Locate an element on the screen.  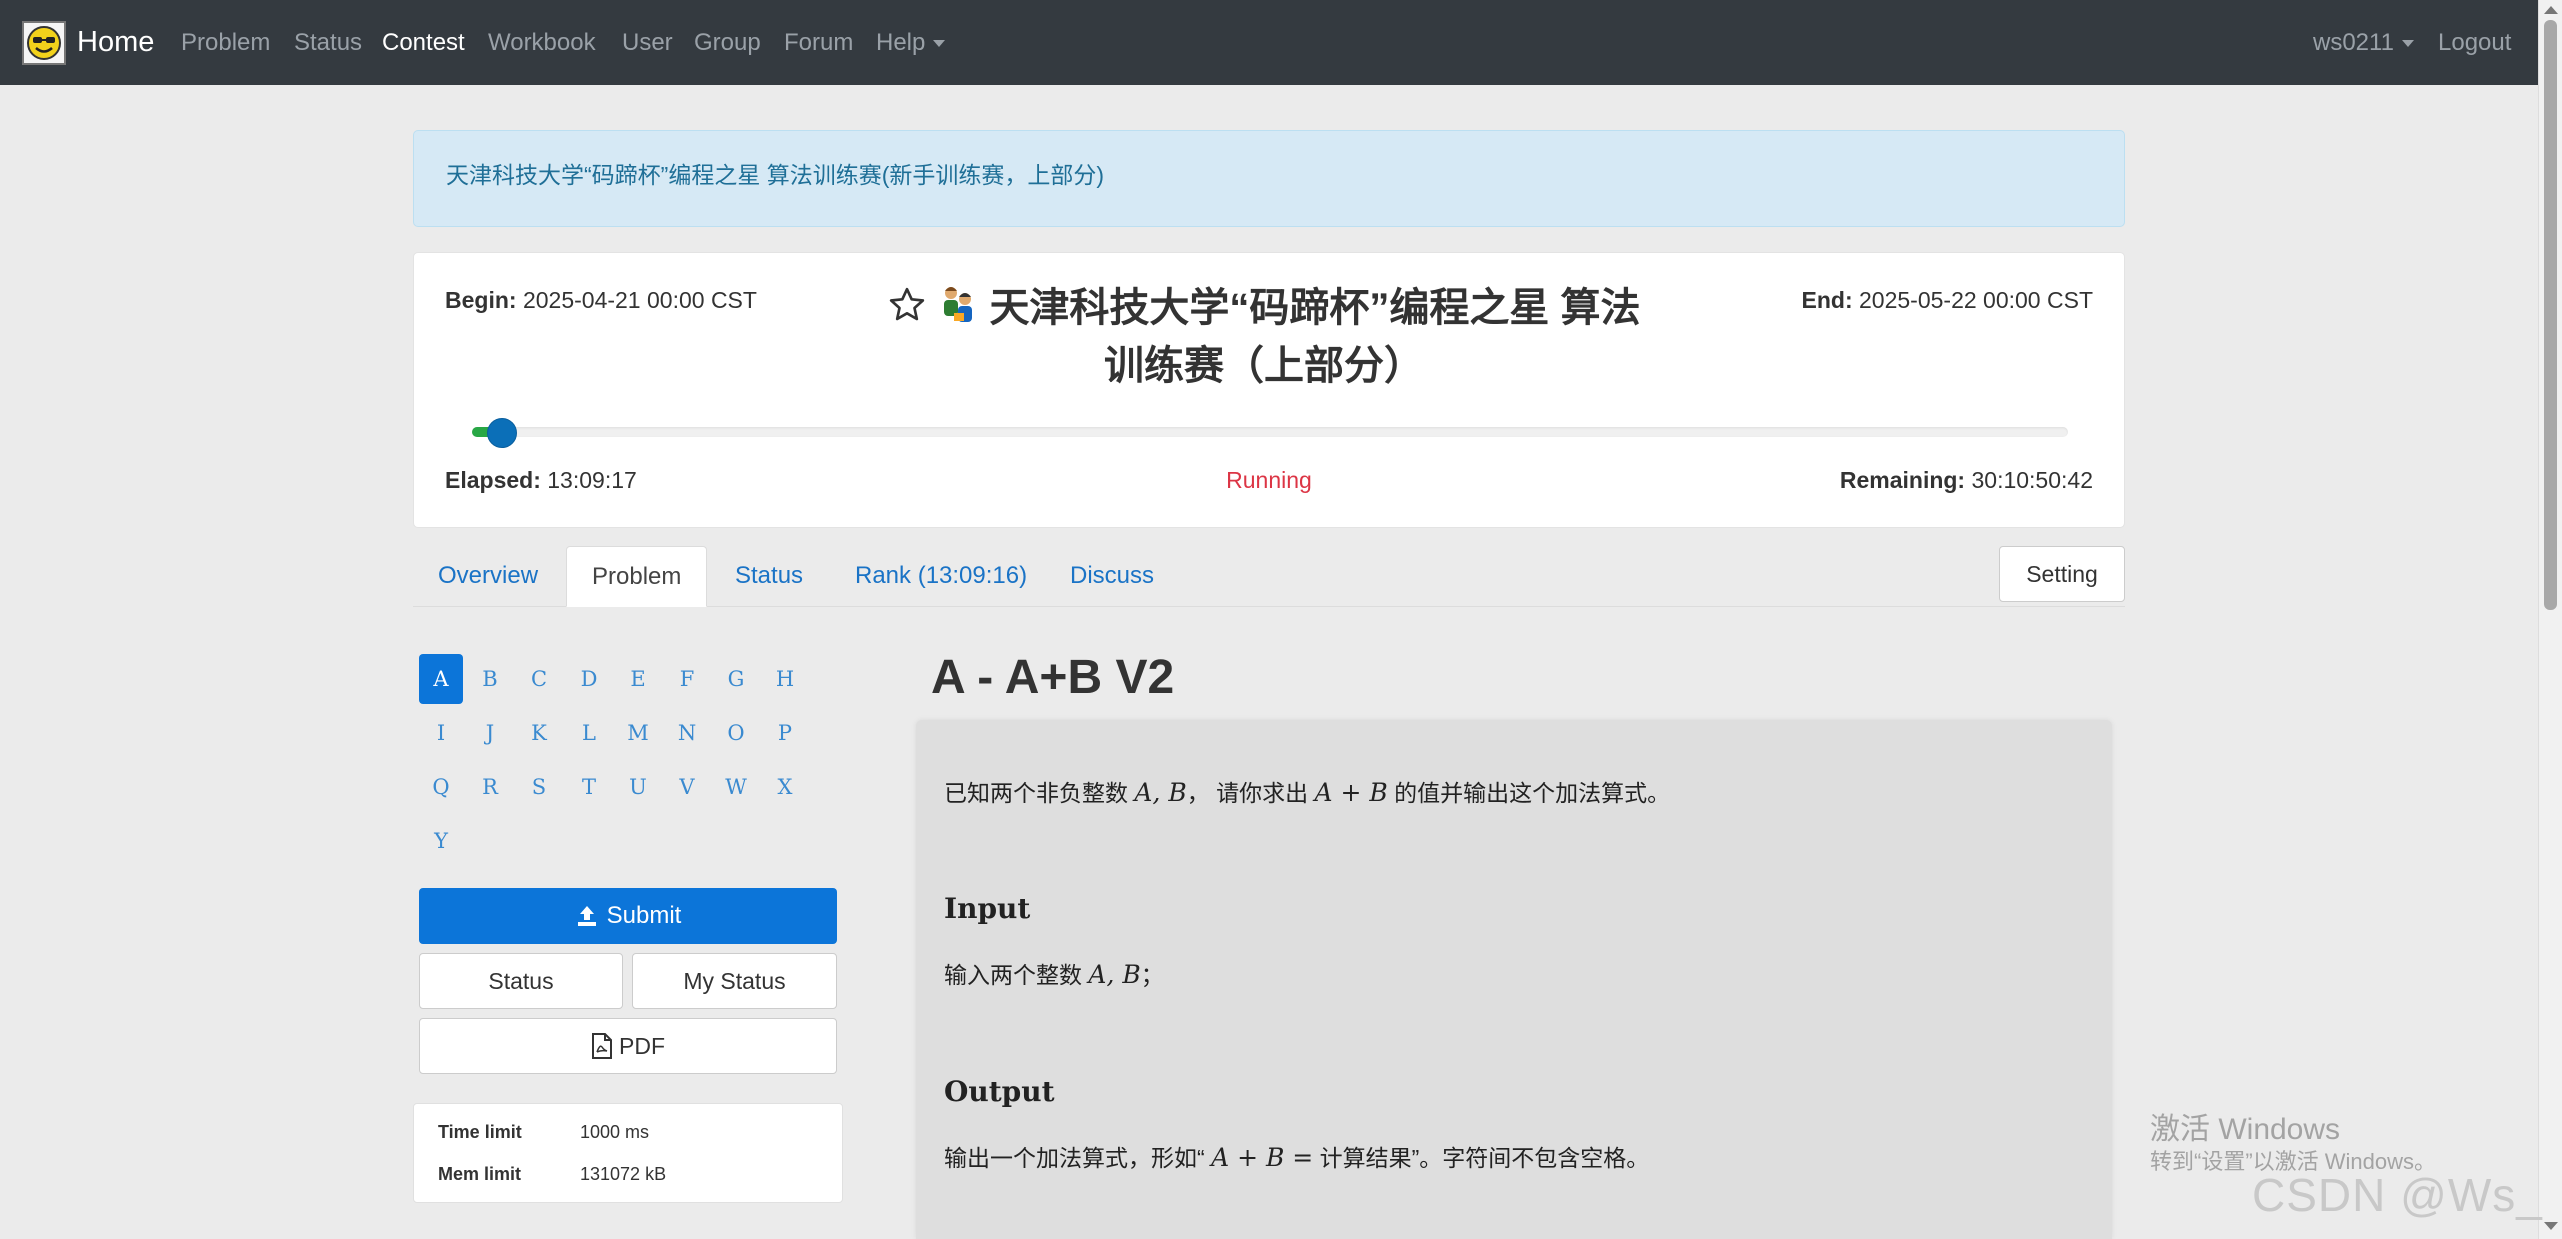
scroll-up-icon is located at coordinates (2551, 10).